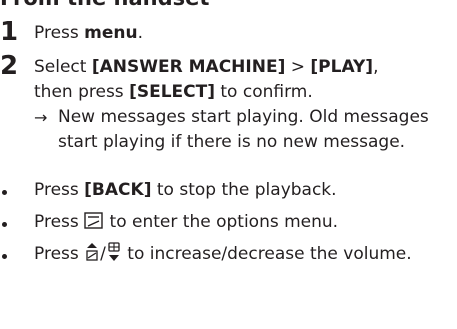  I want to click on step-2-number: 2, so click(9, 66).